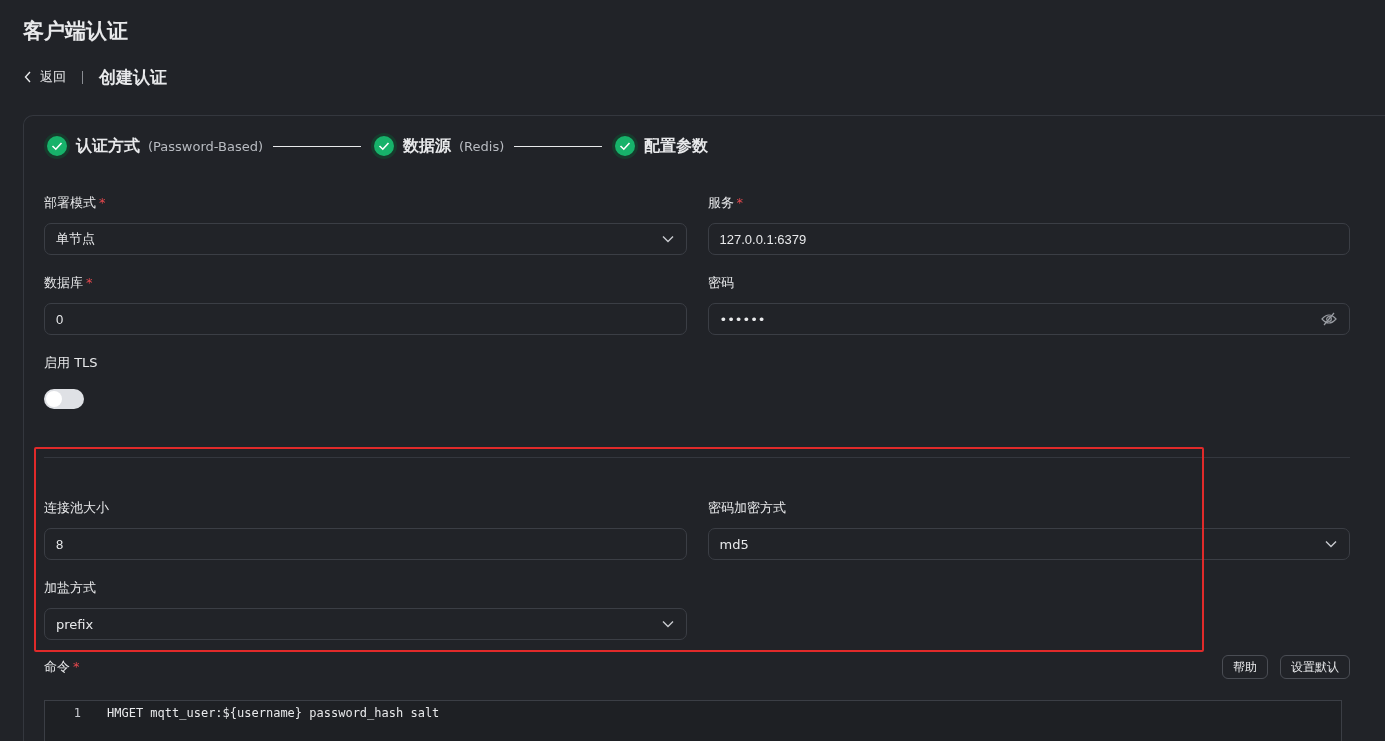  I want to click on eye-slash-icon, so click(1329, 319).